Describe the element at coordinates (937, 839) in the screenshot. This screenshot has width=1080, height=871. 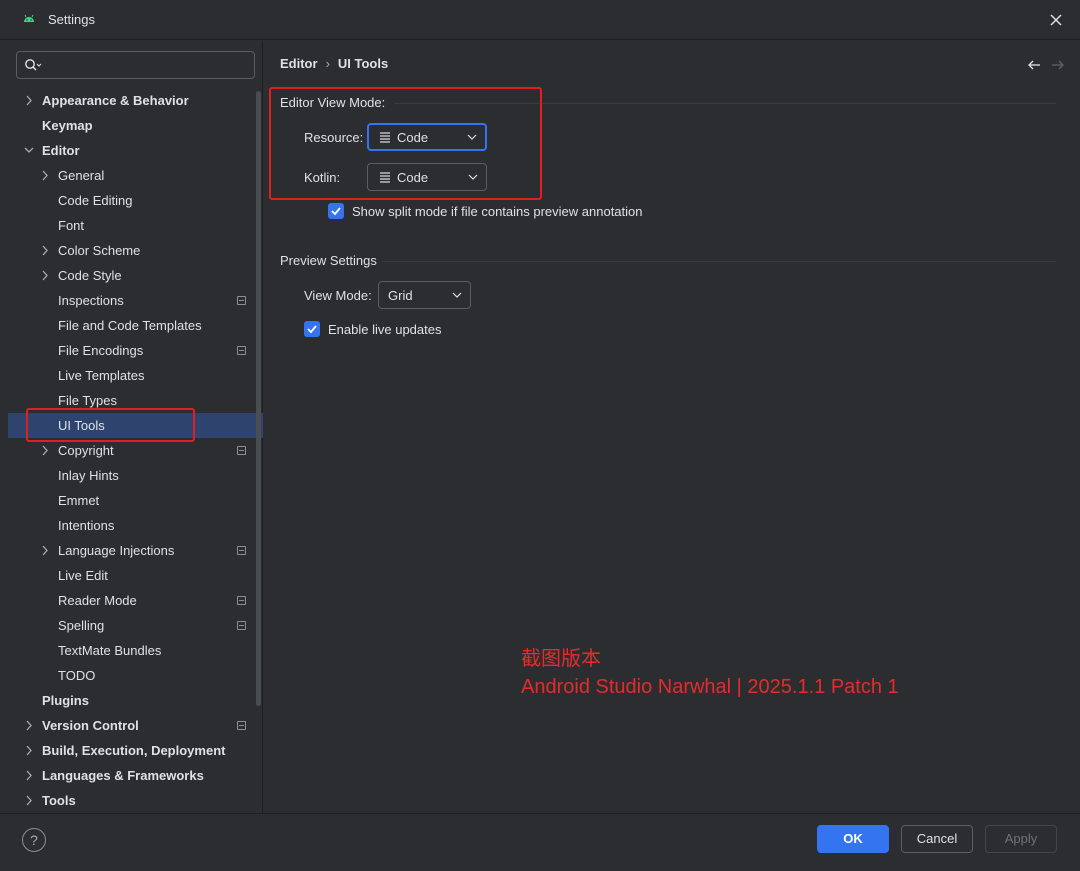
I see `cancel-button: Cancel` at that location.